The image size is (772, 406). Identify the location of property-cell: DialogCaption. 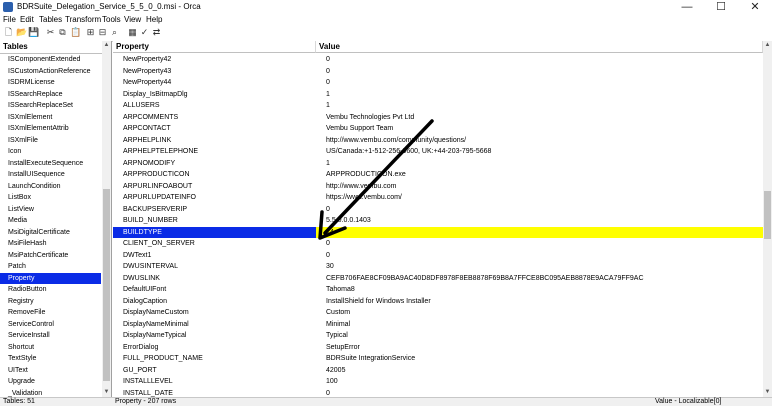
(214, 301).